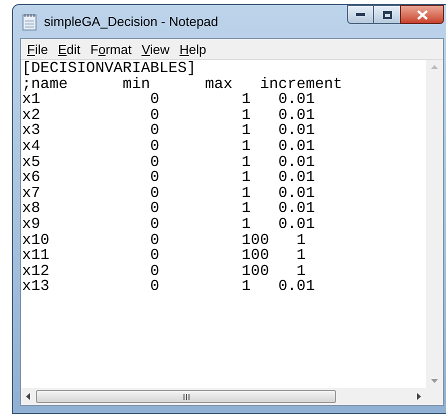 This screenshot has height=419, width=446. Describe the element at coordinates (434, 67) in the screenshot. I see `scroll-up-arrow-icon` at that location.